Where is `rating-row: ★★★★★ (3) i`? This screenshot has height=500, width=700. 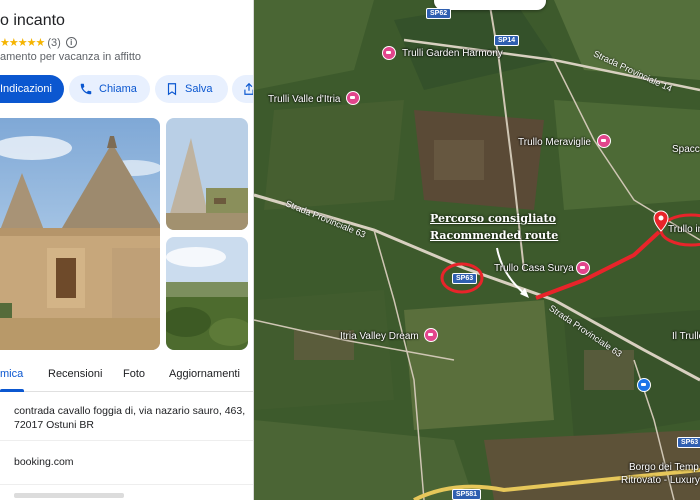 rating-row: ★★★★★ (3) i is located at coordinates (38, 42).